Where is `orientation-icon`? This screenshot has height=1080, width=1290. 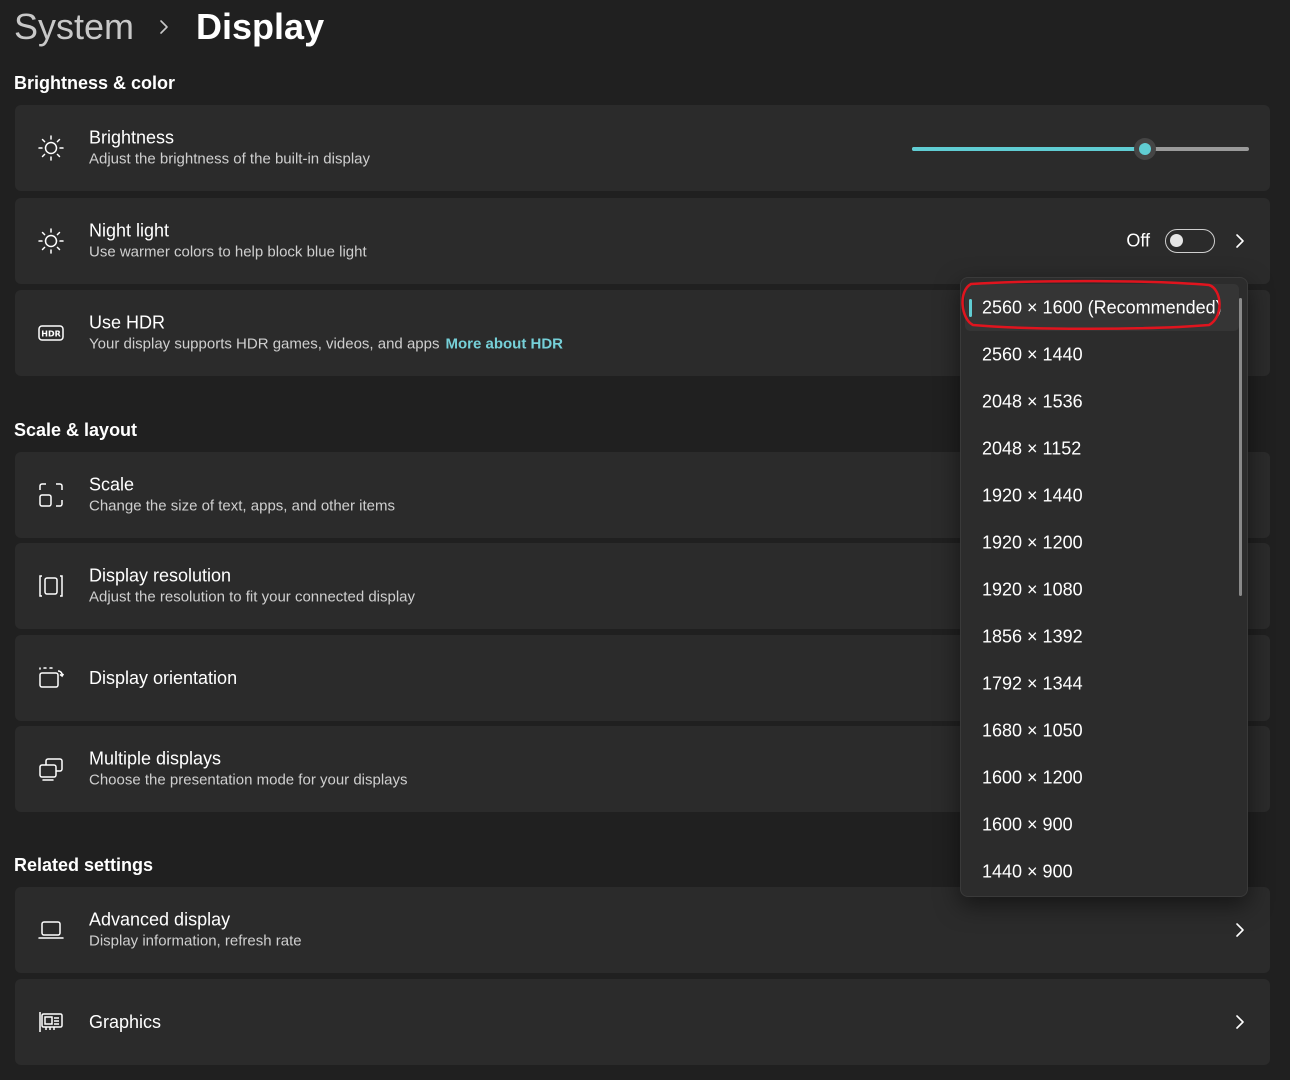
orientation-icon is located at coordinates (51, 678).